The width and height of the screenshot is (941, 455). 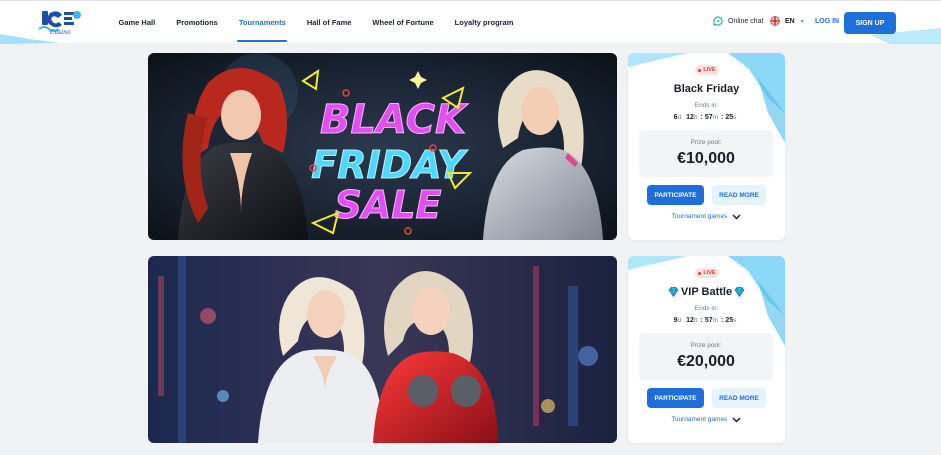 I want to click on tournament-title-text: Black Friday, so click(x=706, y=89).